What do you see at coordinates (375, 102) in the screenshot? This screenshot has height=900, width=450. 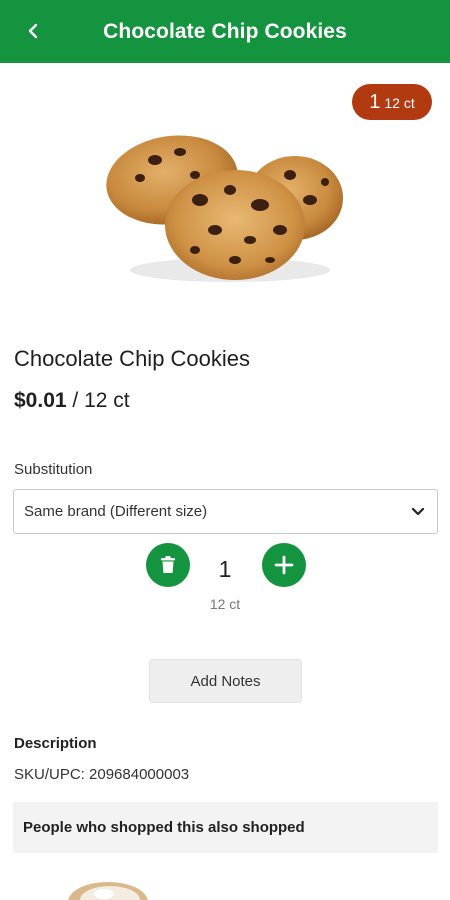 I see `badge-quantity: 1` at bounding box center [375, 102].